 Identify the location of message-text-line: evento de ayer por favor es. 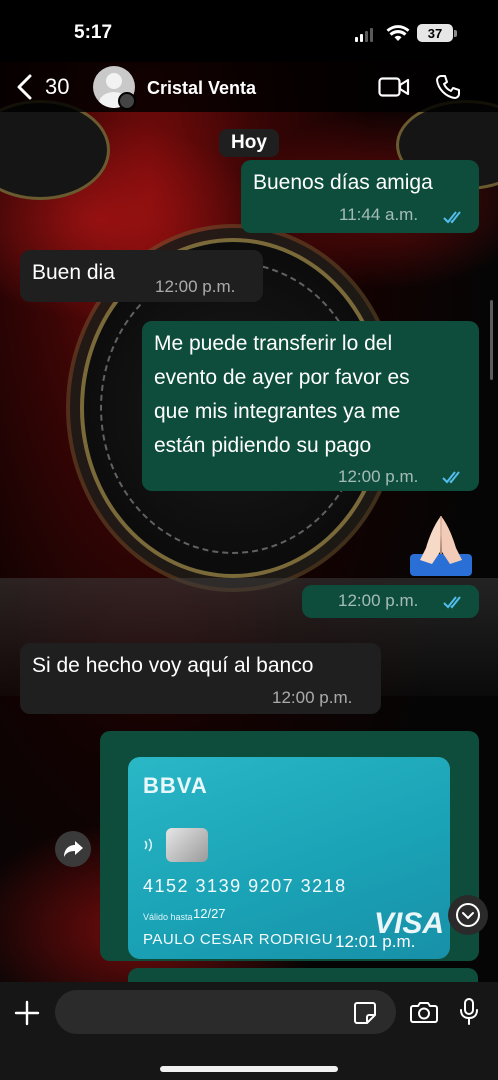
(282, 377).